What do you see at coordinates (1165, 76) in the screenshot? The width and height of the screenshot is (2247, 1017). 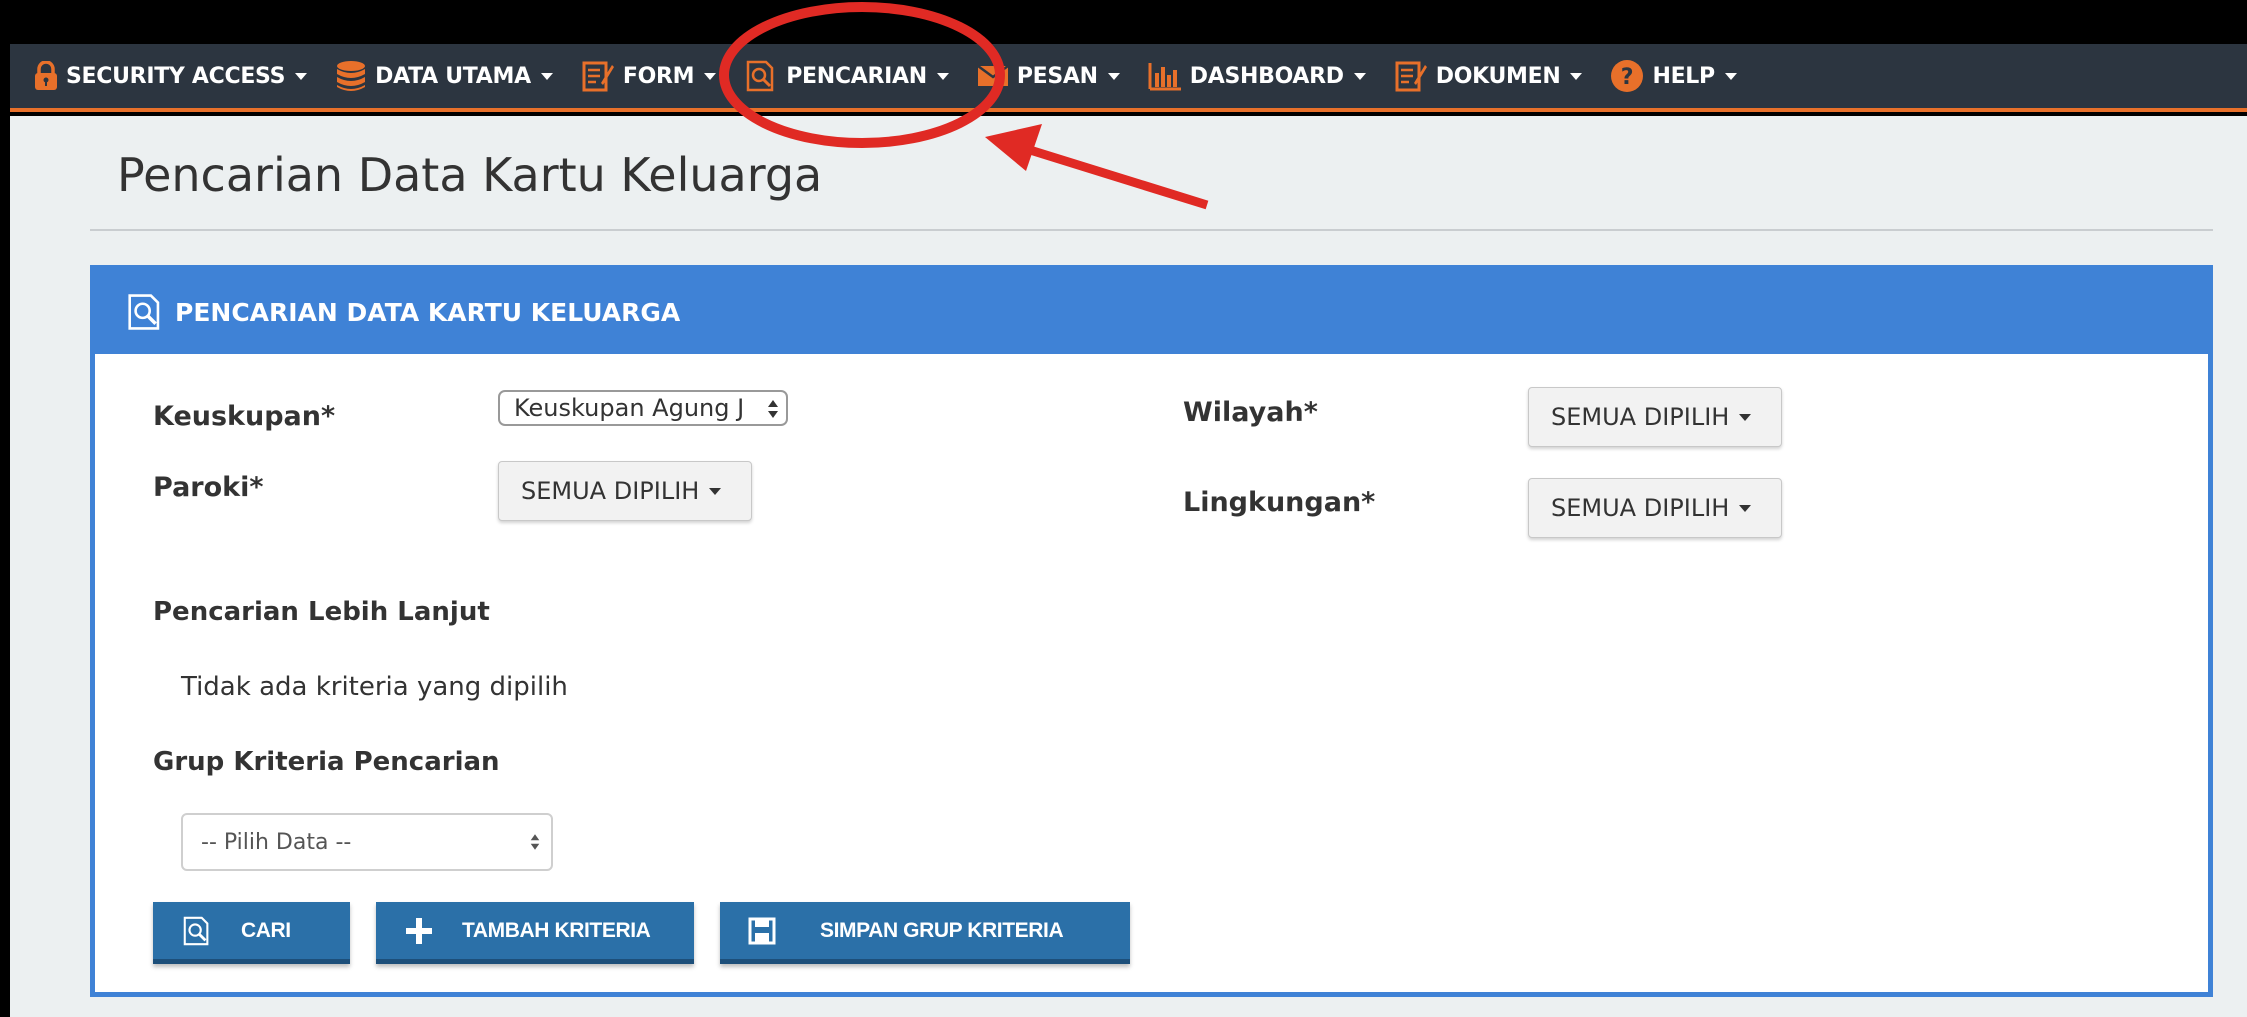 I see `bar-chart-icon` at bounding box center [1165, 76].